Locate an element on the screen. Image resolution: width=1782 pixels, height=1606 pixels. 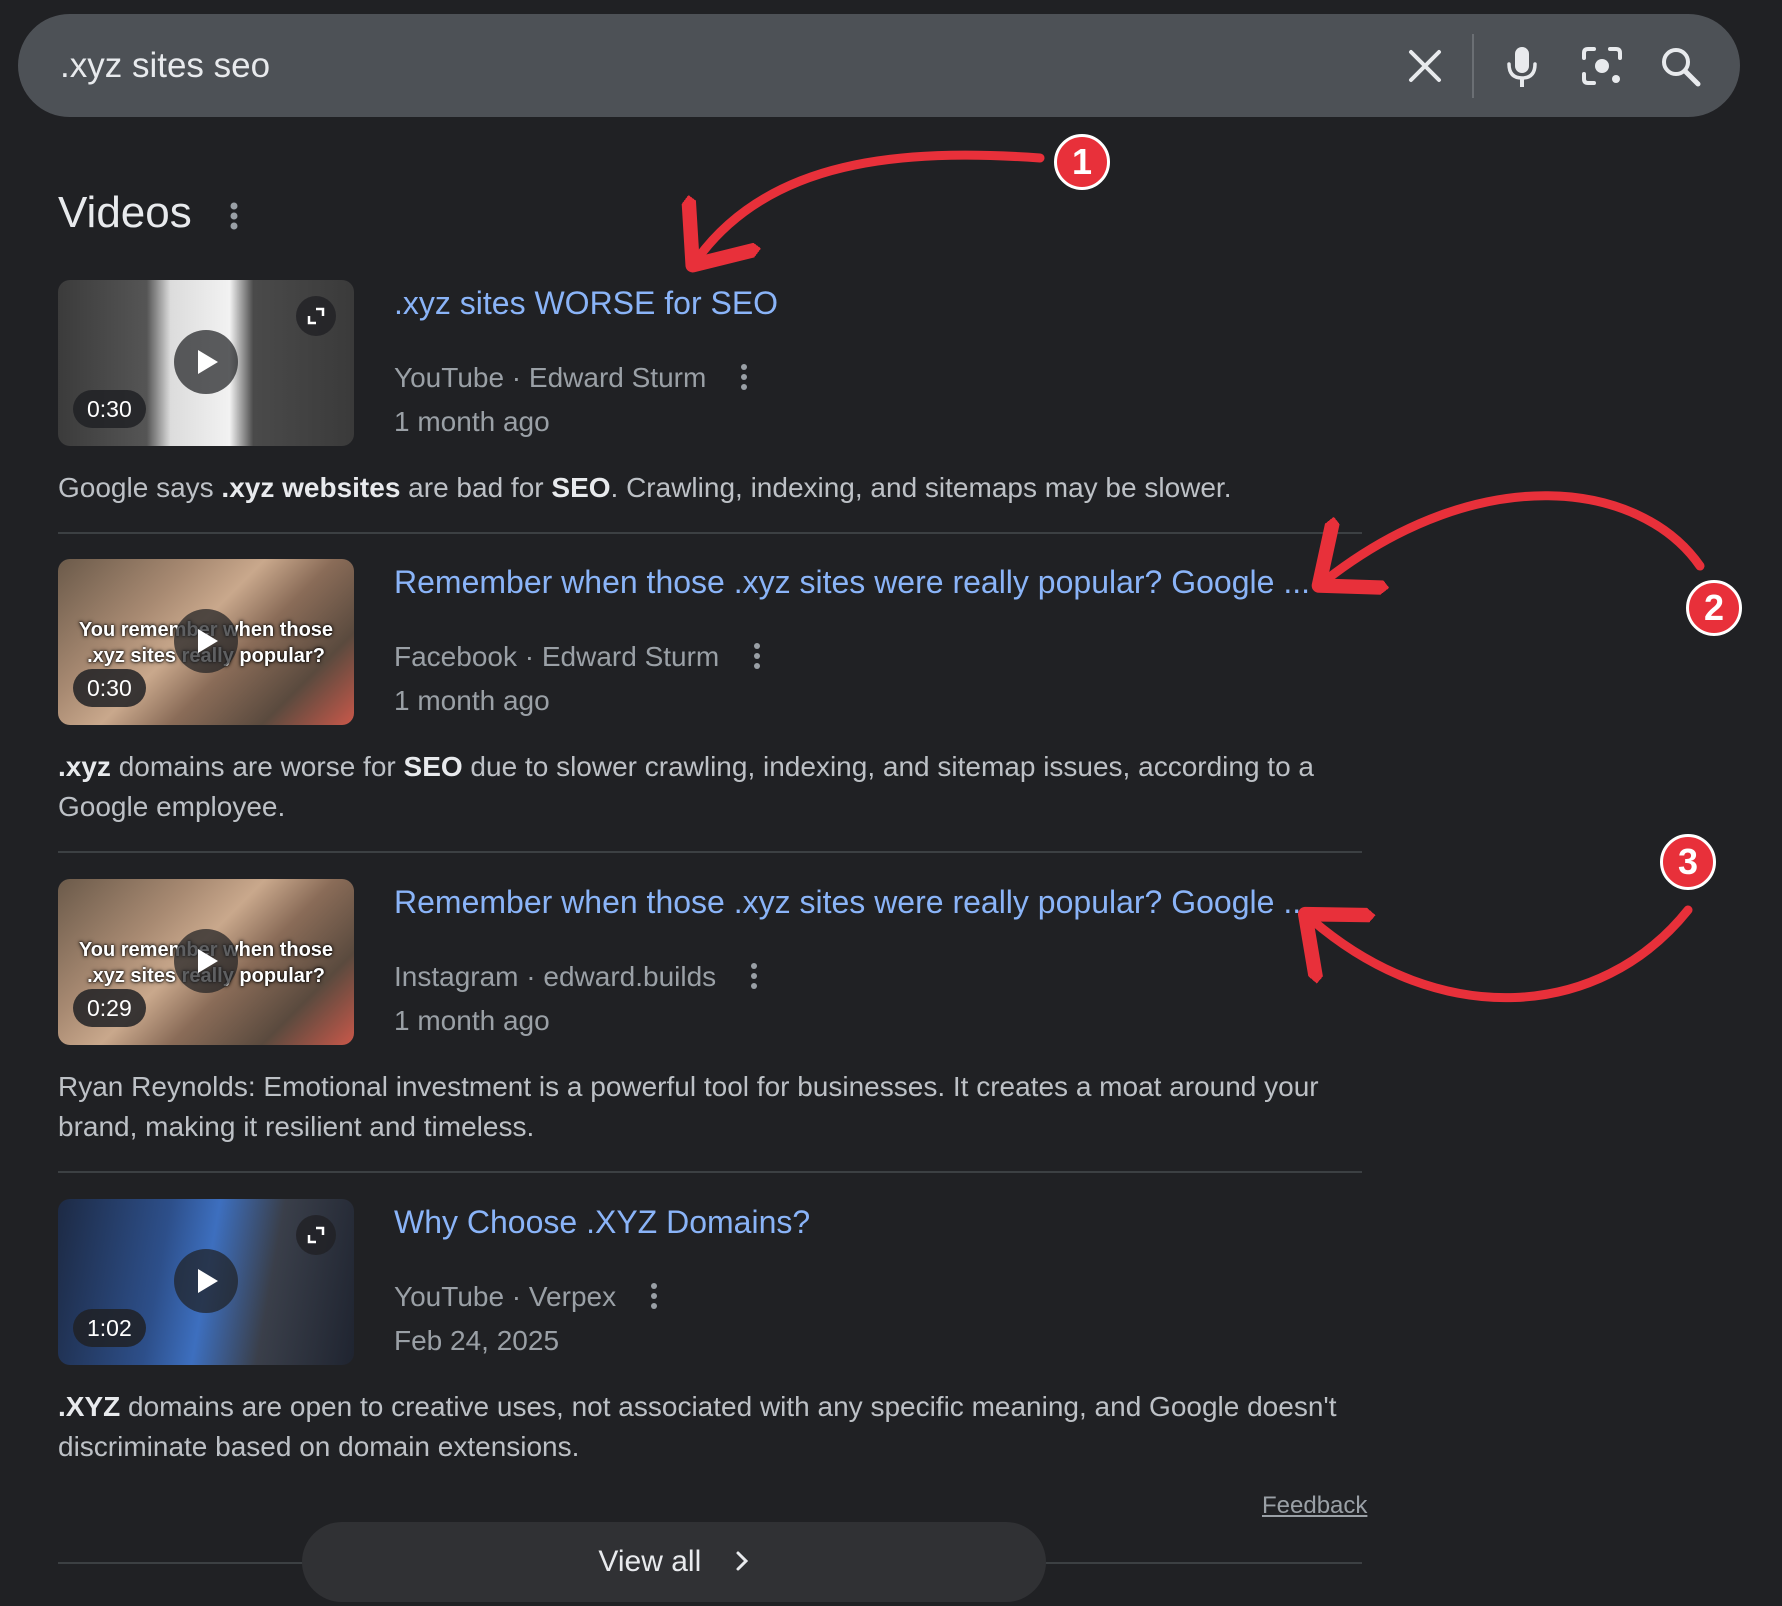
result-source: YouTube · Edward Sturm is located at coordinates (573, 378).